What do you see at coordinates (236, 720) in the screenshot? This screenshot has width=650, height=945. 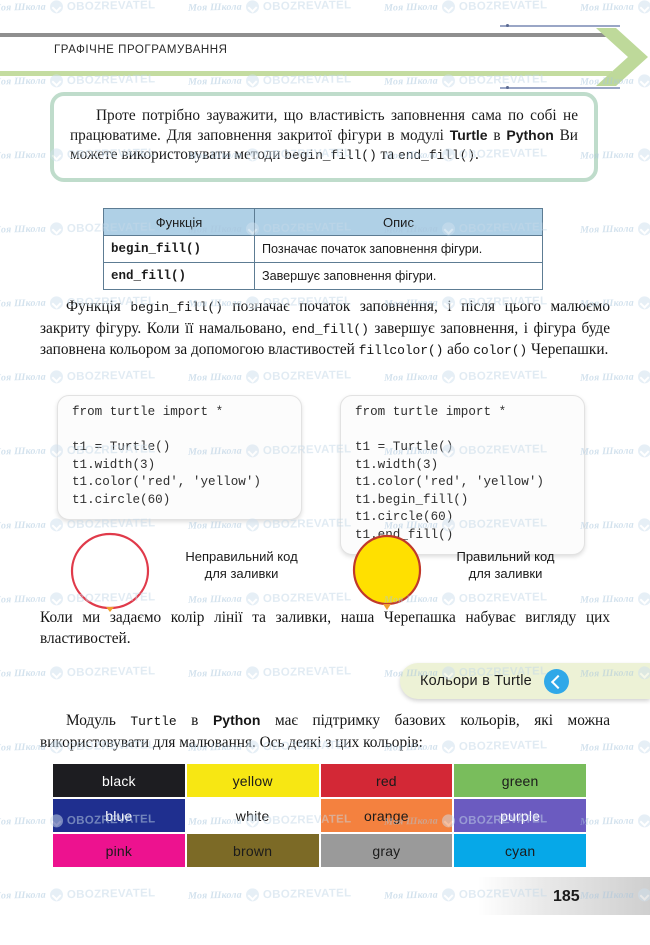 I see `para3-bold-python: Python` at bounding box center [236, 720].